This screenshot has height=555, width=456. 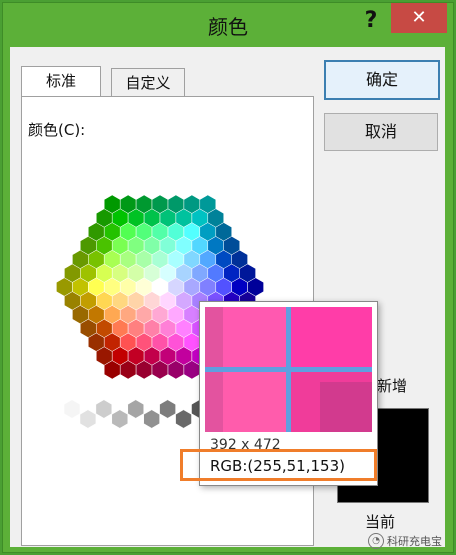 What do you see at coordinates (380, 522) in the screenshot?
I see `current-color-label: 当前` at bounding box center [380, 522].